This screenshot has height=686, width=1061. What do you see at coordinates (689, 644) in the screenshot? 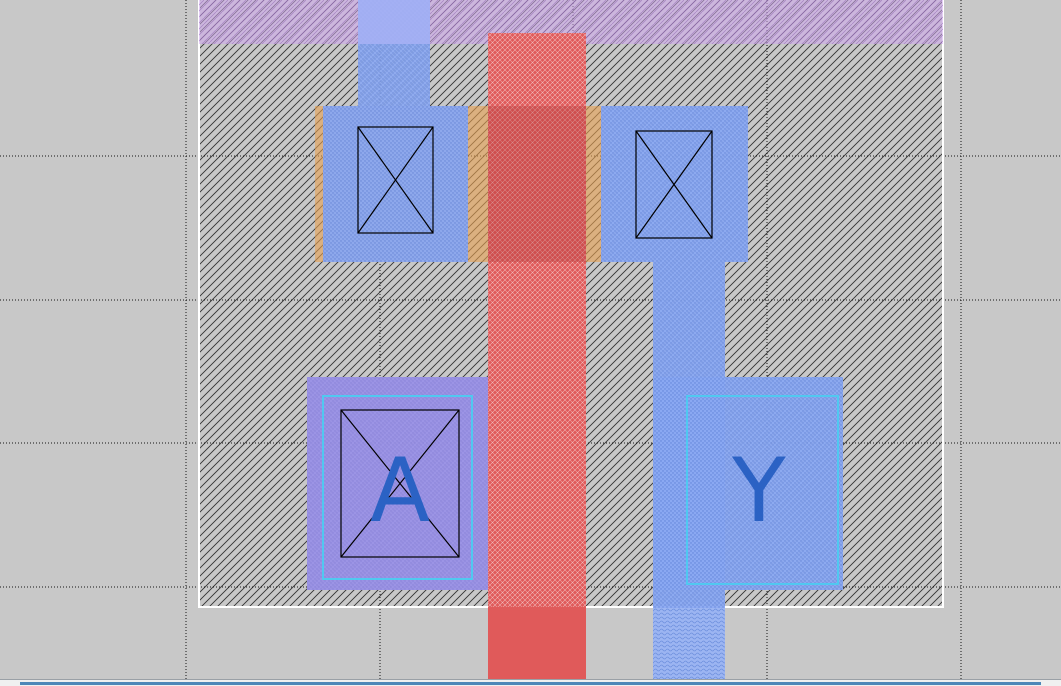
I see `metal1-output-extension` at bounding box center [689, 644].